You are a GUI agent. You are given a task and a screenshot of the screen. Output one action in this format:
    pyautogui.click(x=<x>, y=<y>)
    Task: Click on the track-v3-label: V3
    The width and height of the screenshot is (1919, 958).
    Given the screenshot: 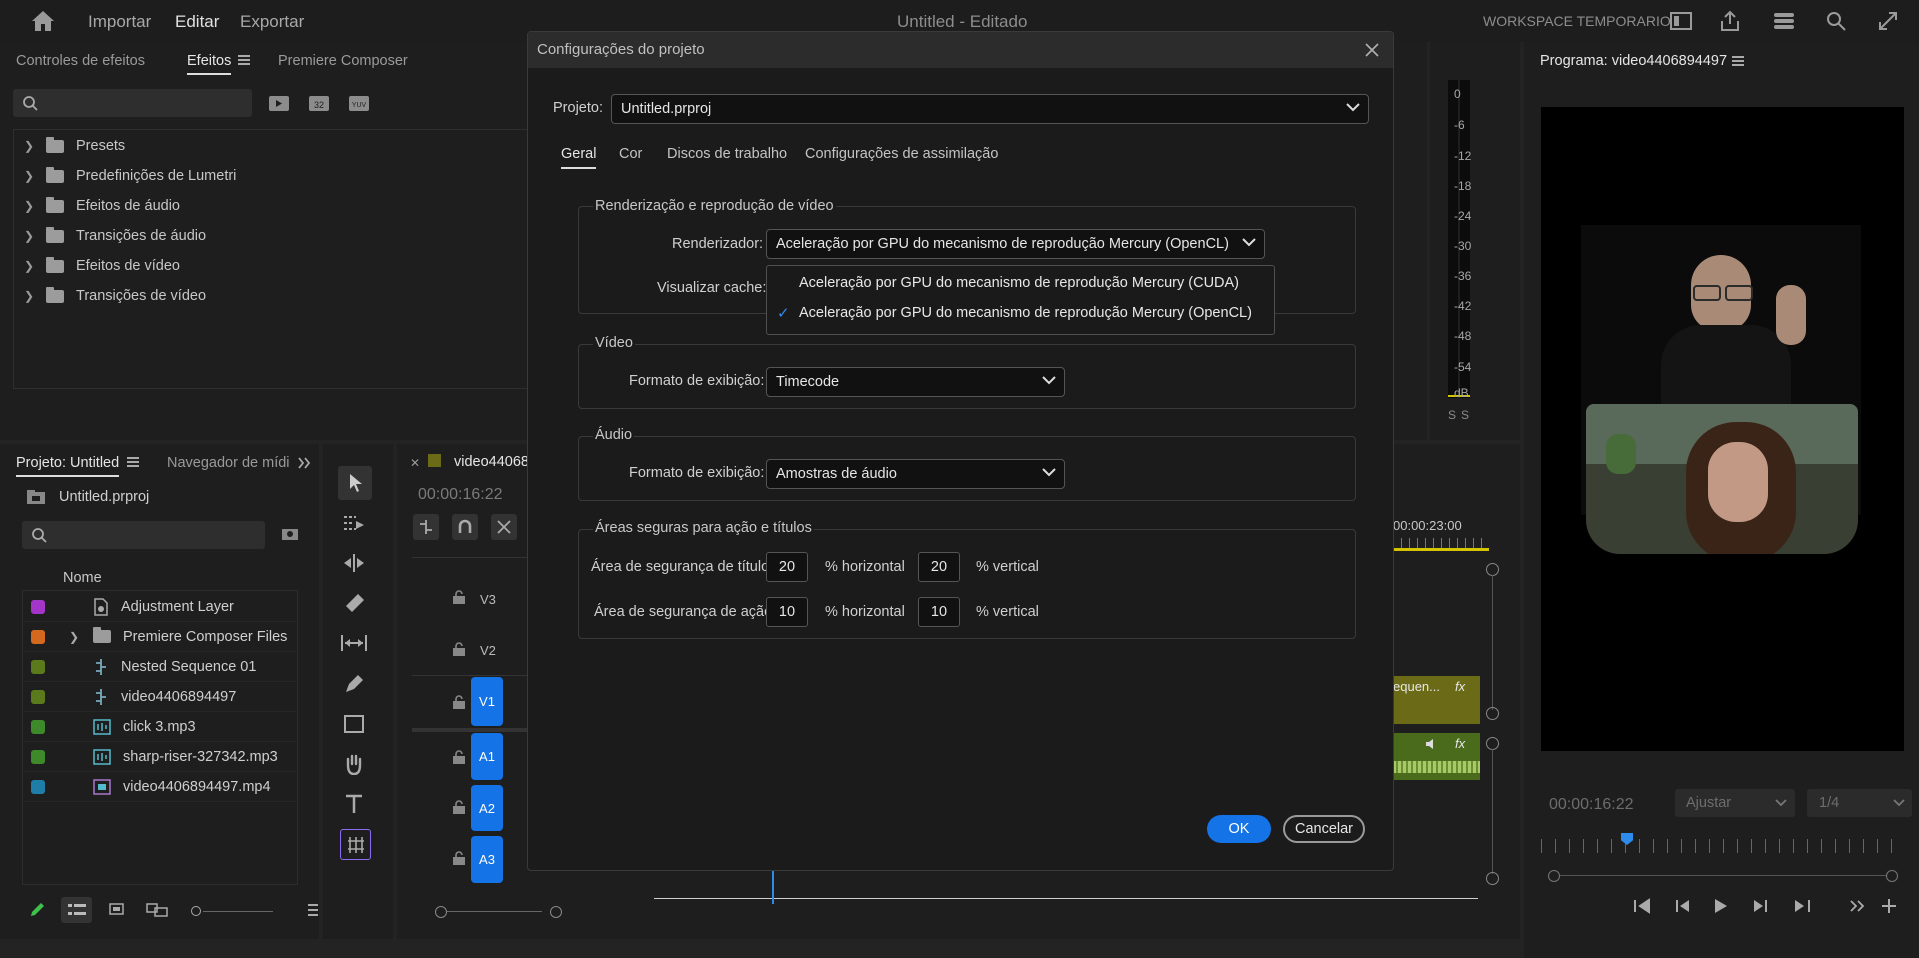 What is the action you would take?
    pyautogui.click(x=488, y=599)
    